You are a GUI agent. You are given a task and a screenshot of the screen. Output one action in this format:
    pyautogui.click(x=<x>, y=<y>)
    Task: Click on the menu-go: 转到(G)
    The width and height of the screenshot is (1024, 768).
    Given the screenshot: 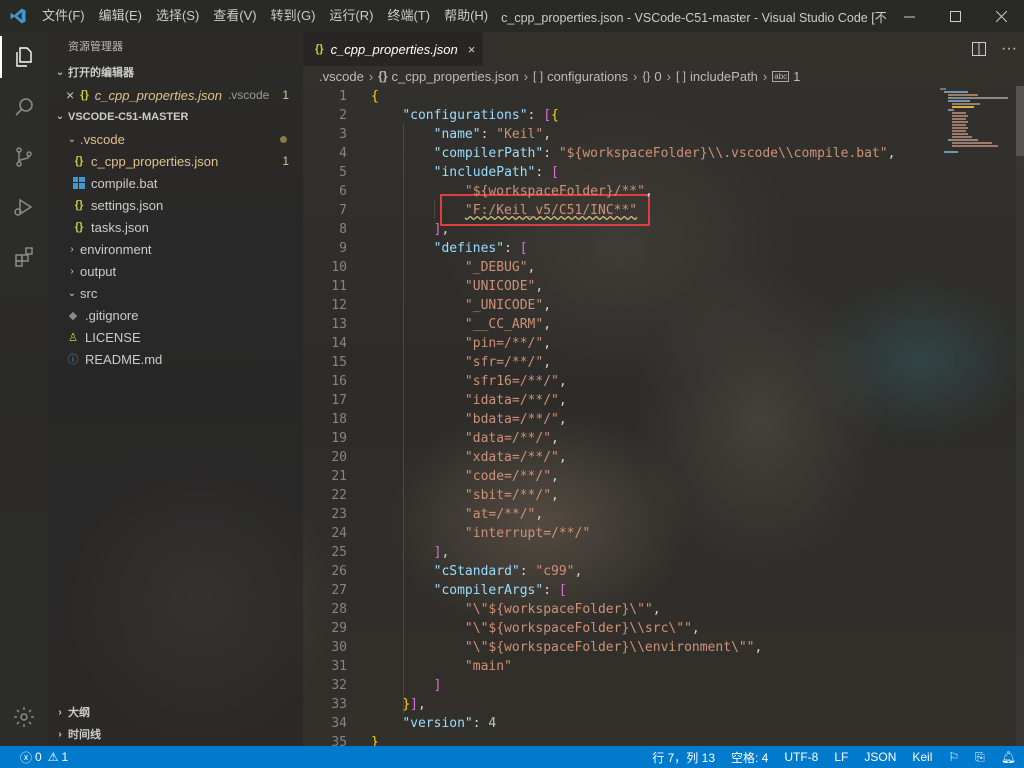 What is the action you would take?
    pyautogui.click(x=293, y=16)
    